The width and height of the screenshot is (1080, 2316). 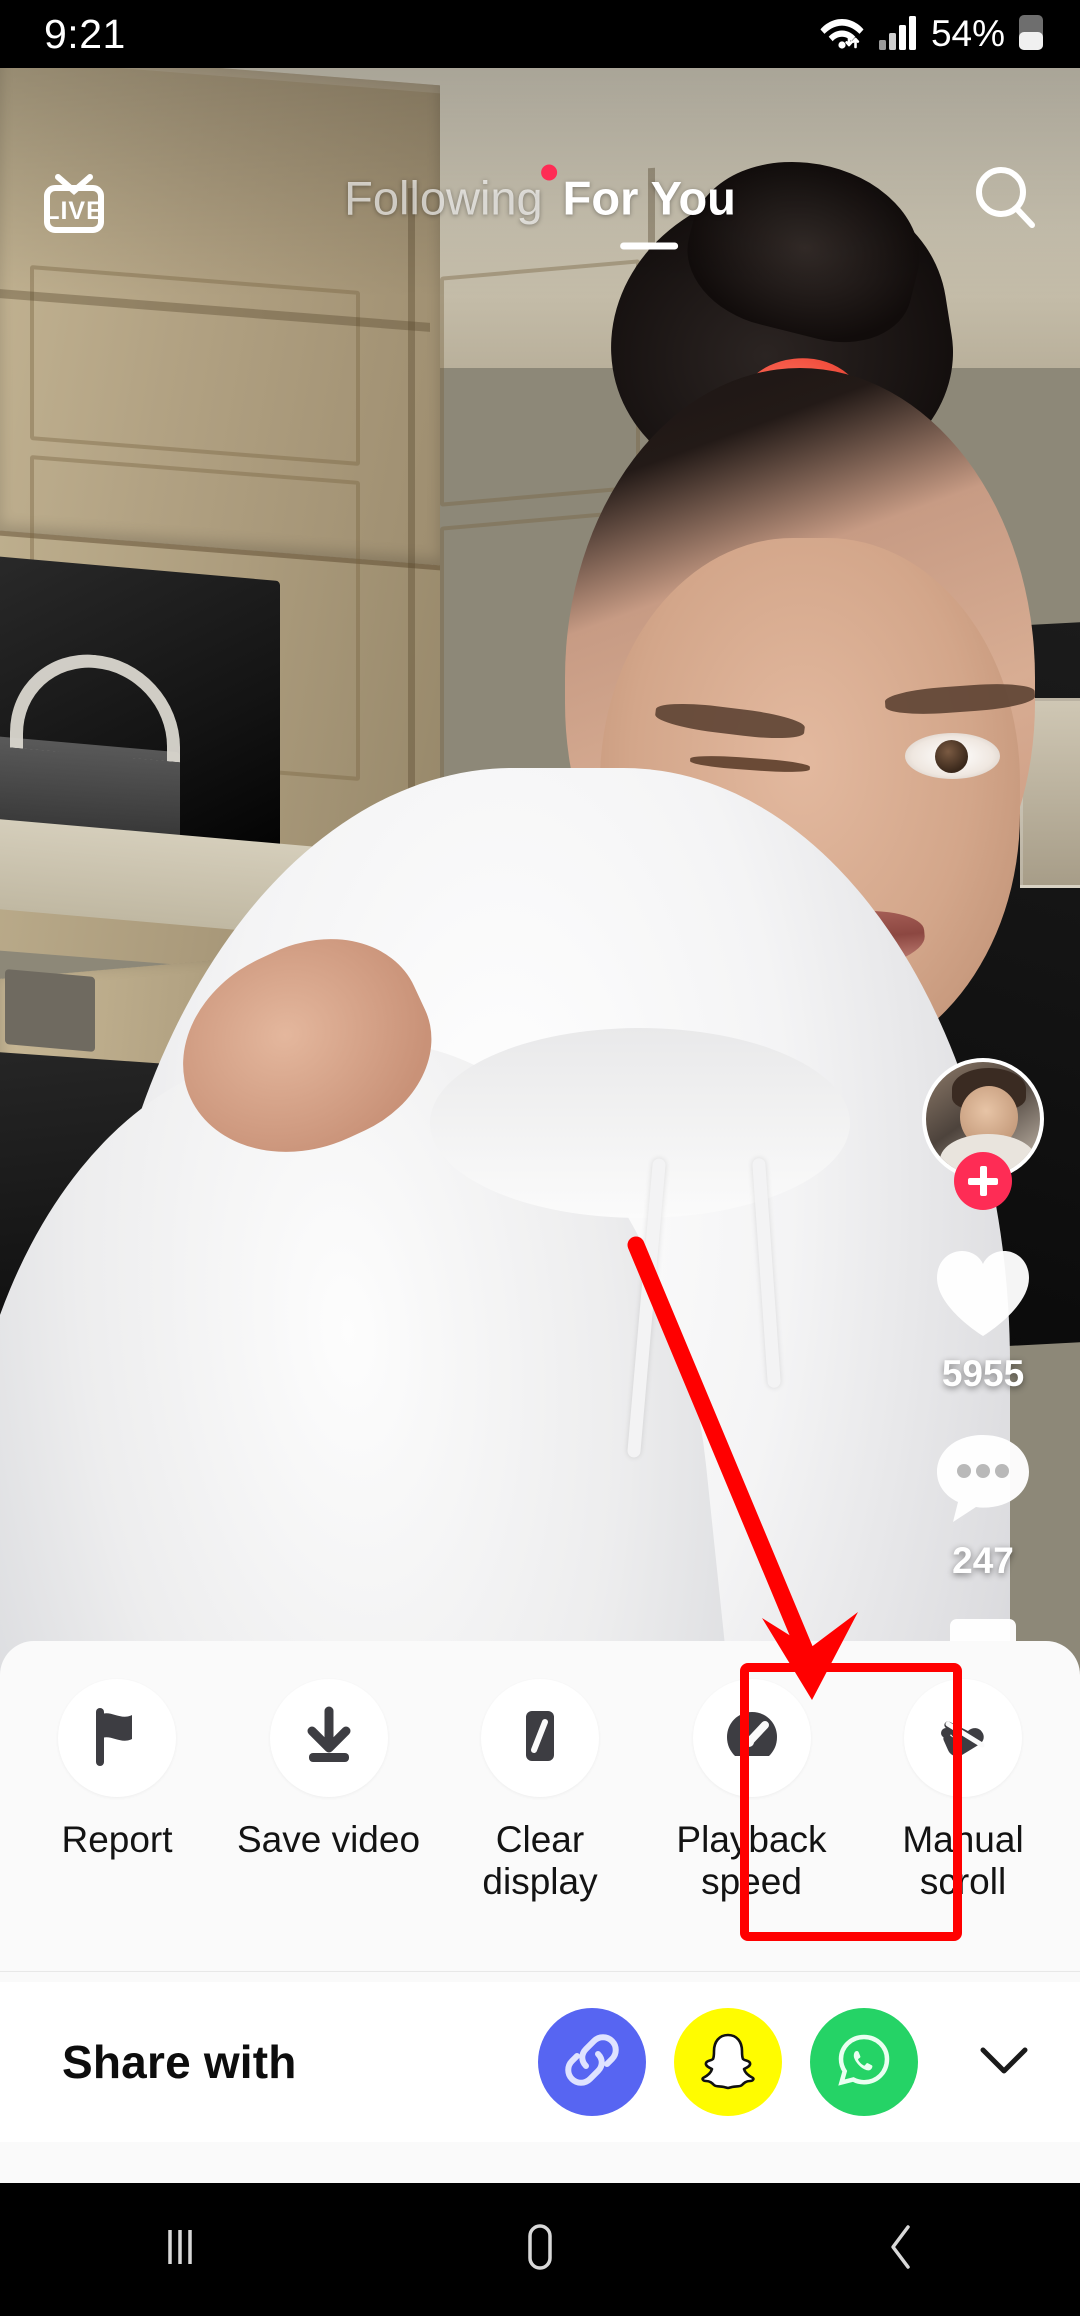 I want to click on action-manual-scroll: Manual scroll, so click(x=963, y=1791).